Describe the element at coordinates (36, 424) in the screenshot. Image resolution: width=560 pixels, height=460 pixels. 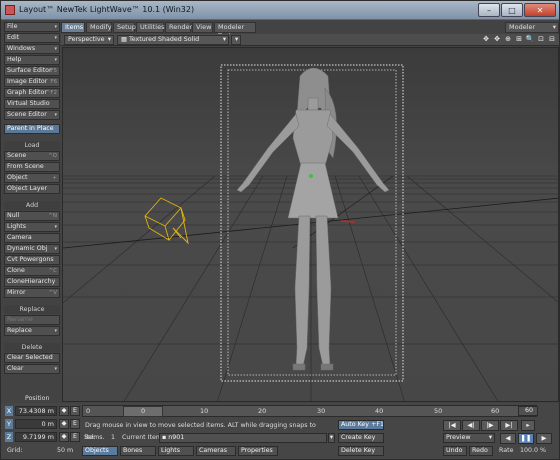
I see `y-position-field: 0 m` at that location.